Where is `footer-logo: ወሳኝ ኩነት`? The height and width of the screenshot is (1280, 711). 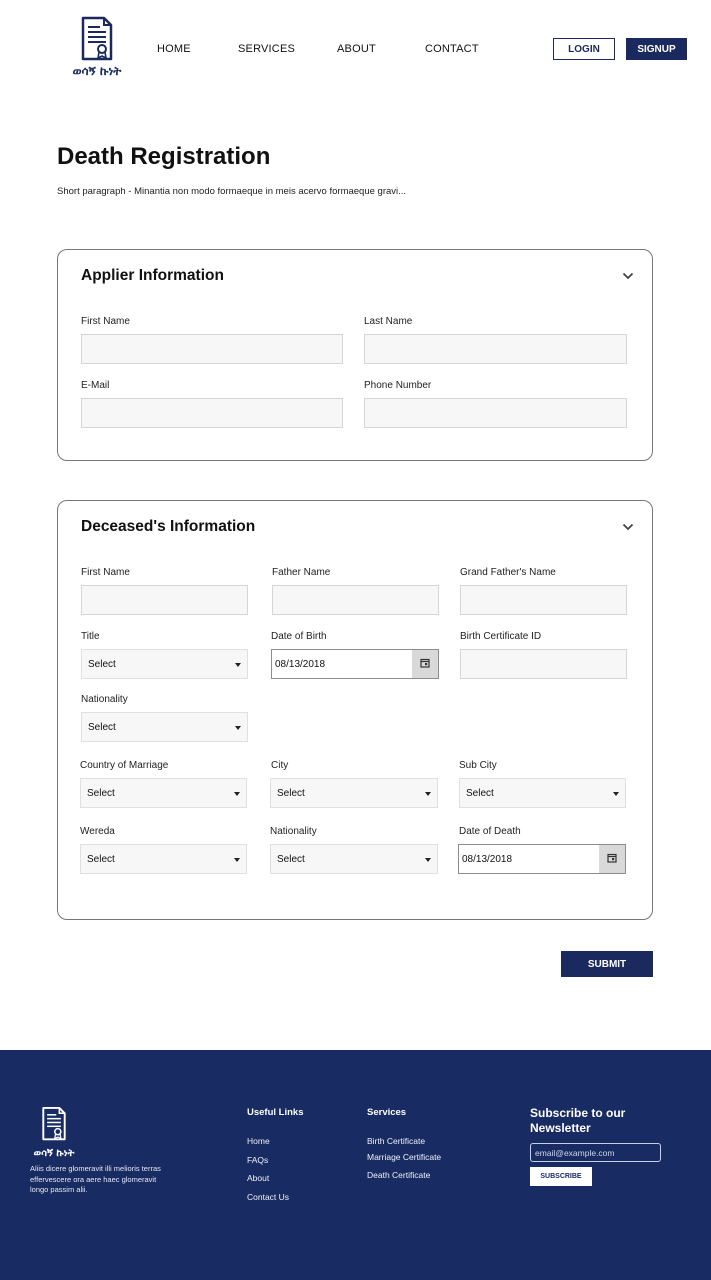
footer-logo: ወሳኝ ኩነት is located at coordinates (54, 1132).